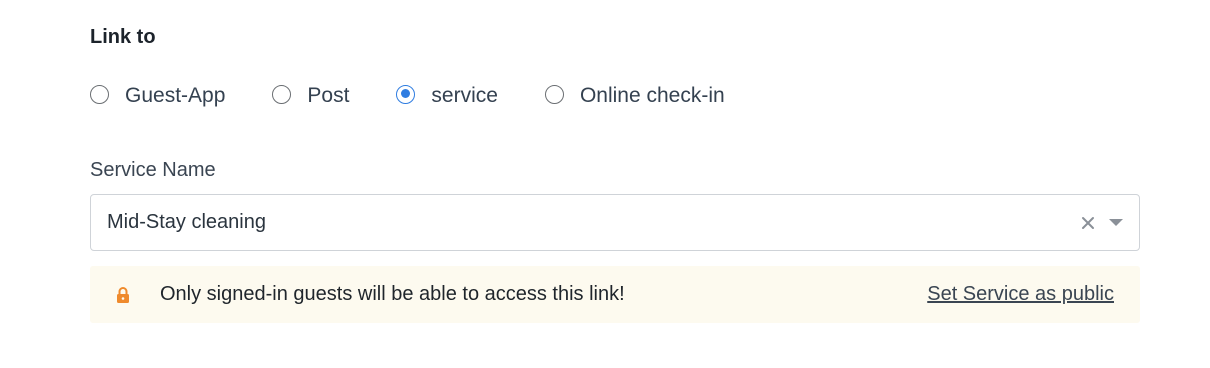 This screenshot has height=368, width=1210. Describe the element at coordinates (186, 222) in the screenshot. I see `service-name-value: Mid-Stay cleaning` at that location.